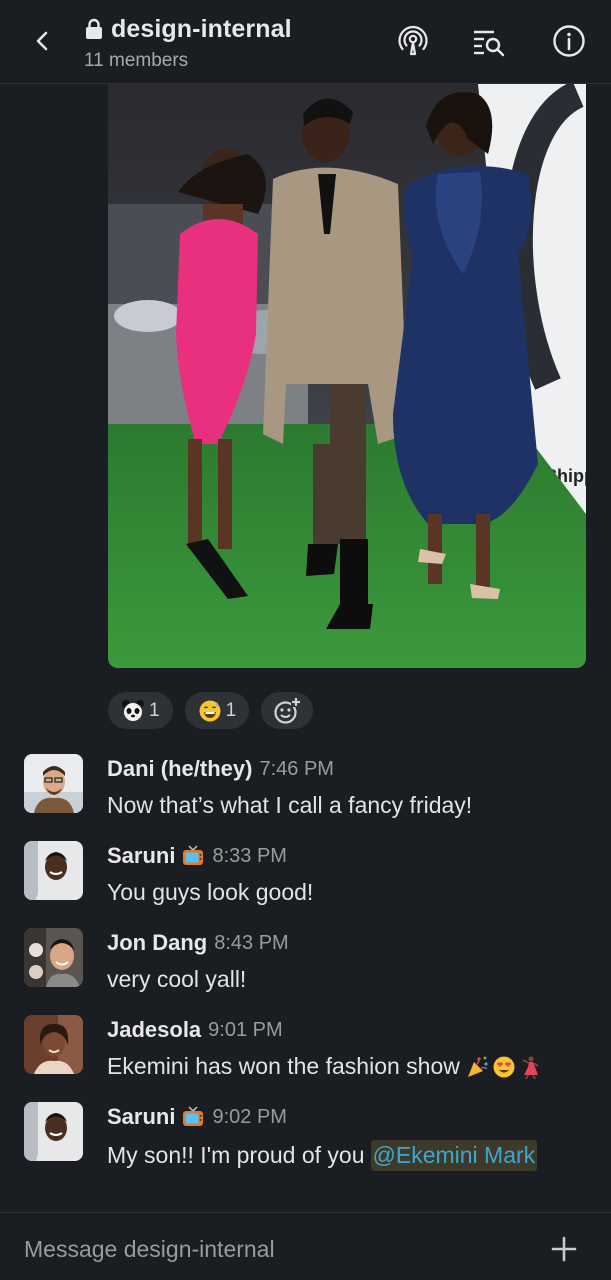 This screenshot has width=611, height=1280. What do you see at coordinates (42, 41) in the screenshot?
I see `chevron-left-icon` at bounding box center [42, 41].